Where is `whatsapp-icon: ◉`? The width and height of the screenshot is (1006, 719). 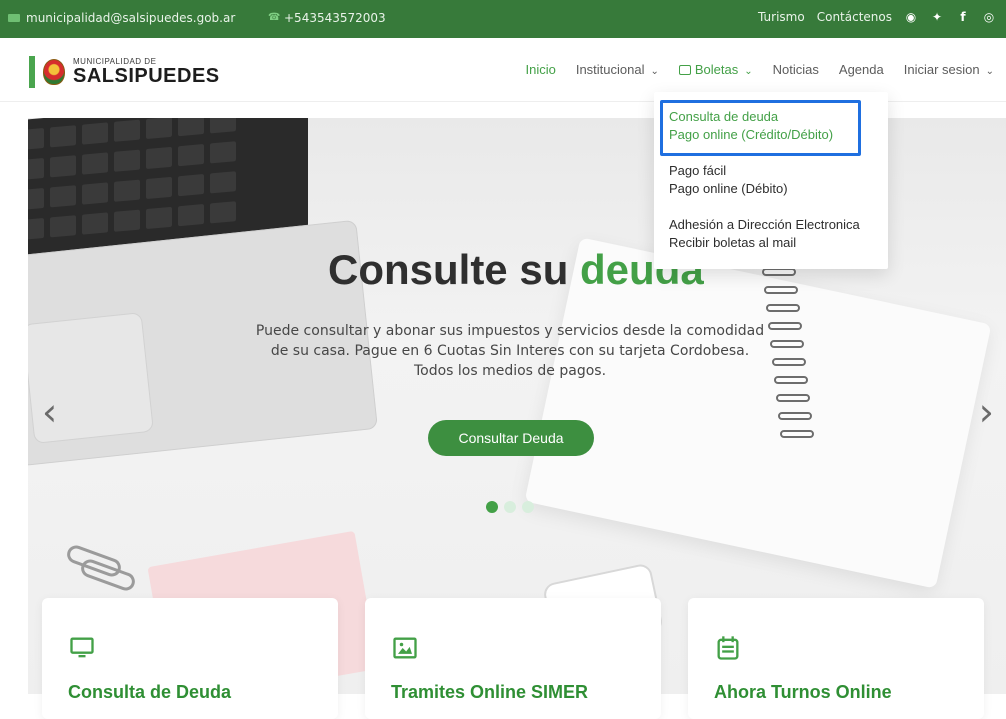 whatsapp-icon: ◉ is located at coordinates (911, 17).